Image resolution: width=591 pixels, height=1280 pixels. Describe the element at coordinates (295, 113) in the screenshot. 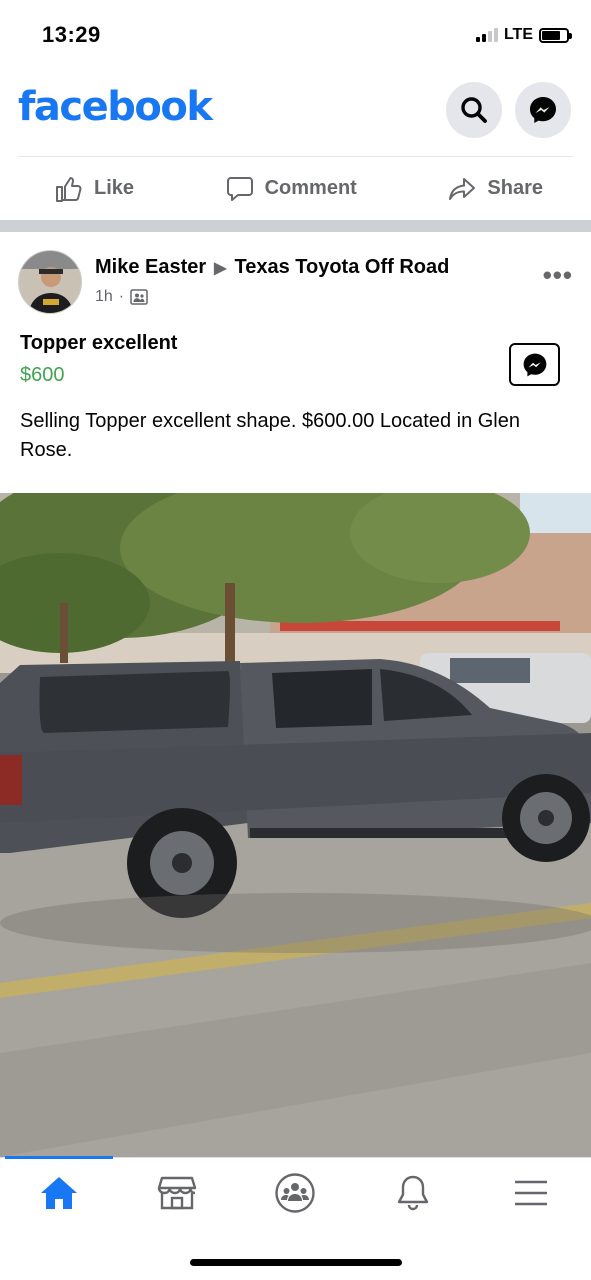

I see `app-header: facebook` at that location.